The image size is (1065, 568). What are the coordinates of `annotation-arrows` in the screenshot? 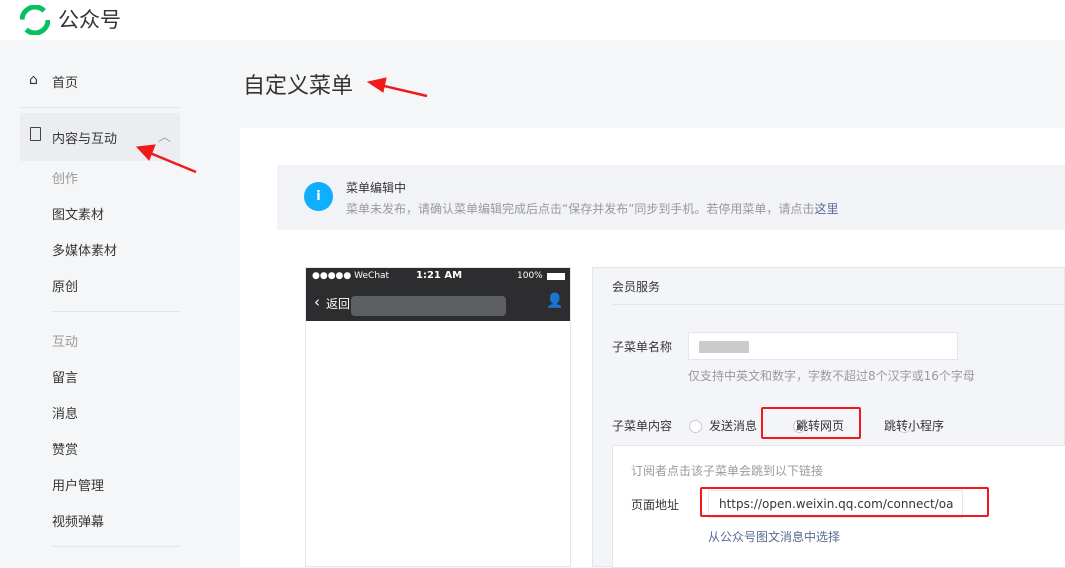 It's located at (281, 125).